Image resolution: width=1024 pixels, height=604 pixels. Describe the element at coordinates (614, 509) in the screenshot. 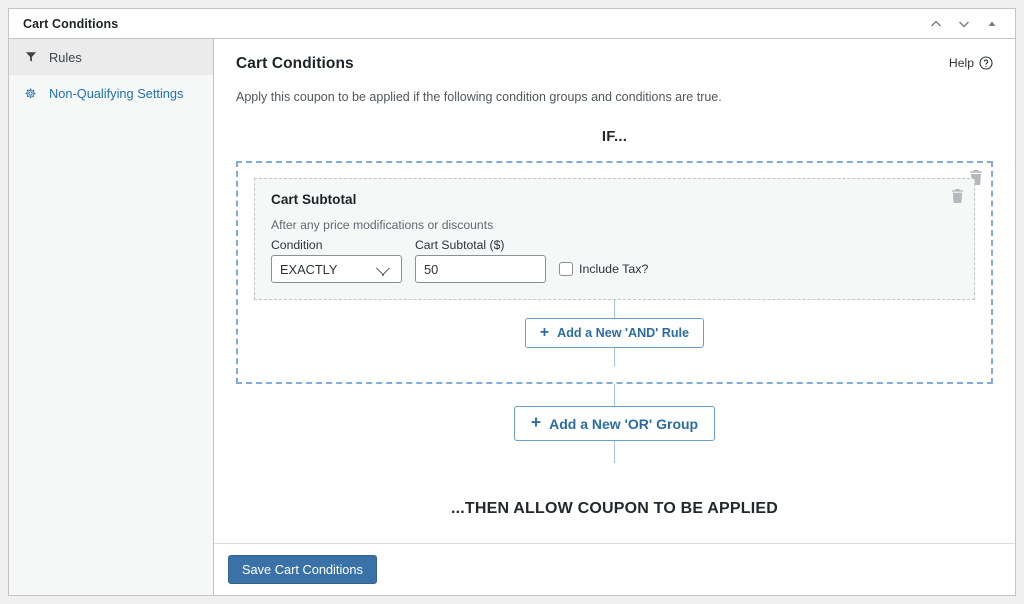

I see `then-heading: ...THEN ALLOW COUPON TO BE APPLIED` at that location.